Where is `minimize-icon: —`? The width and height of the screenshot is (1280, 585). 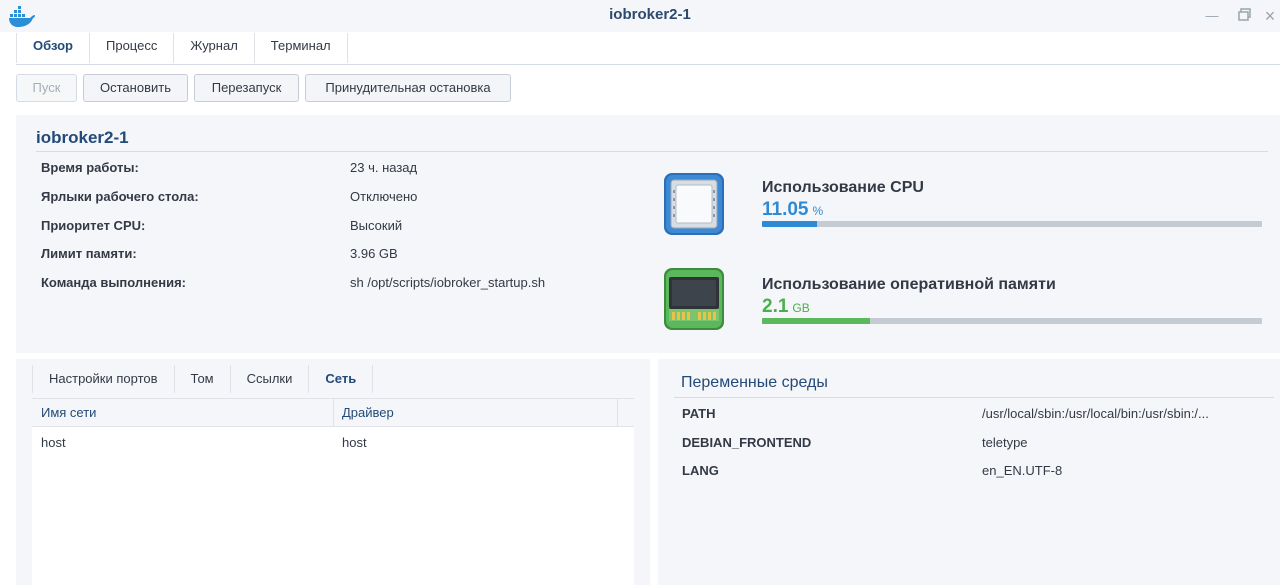 minimize-icon: — is located at coordinates (1212, 16).